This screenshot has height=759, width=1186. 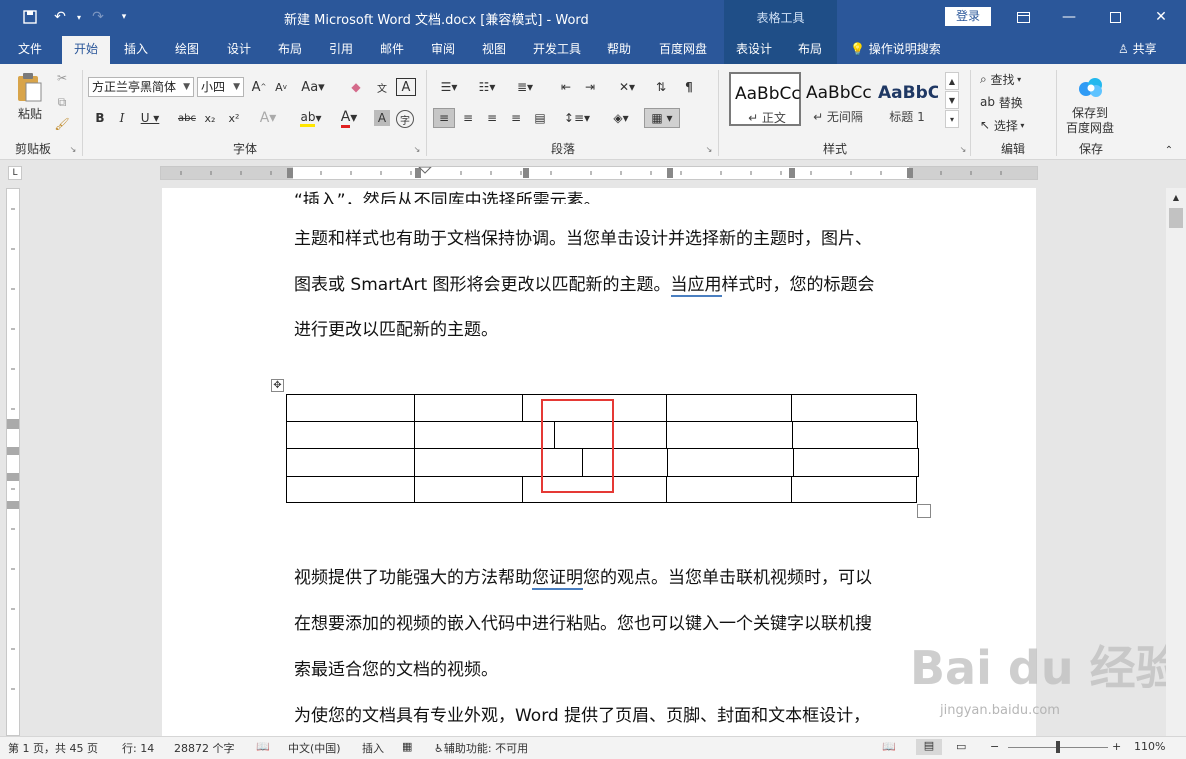 What do you see at coordinates (268, 118) in the screenshot?
I see `text-effects-icon: A▾` at bounding box center [268, 118].